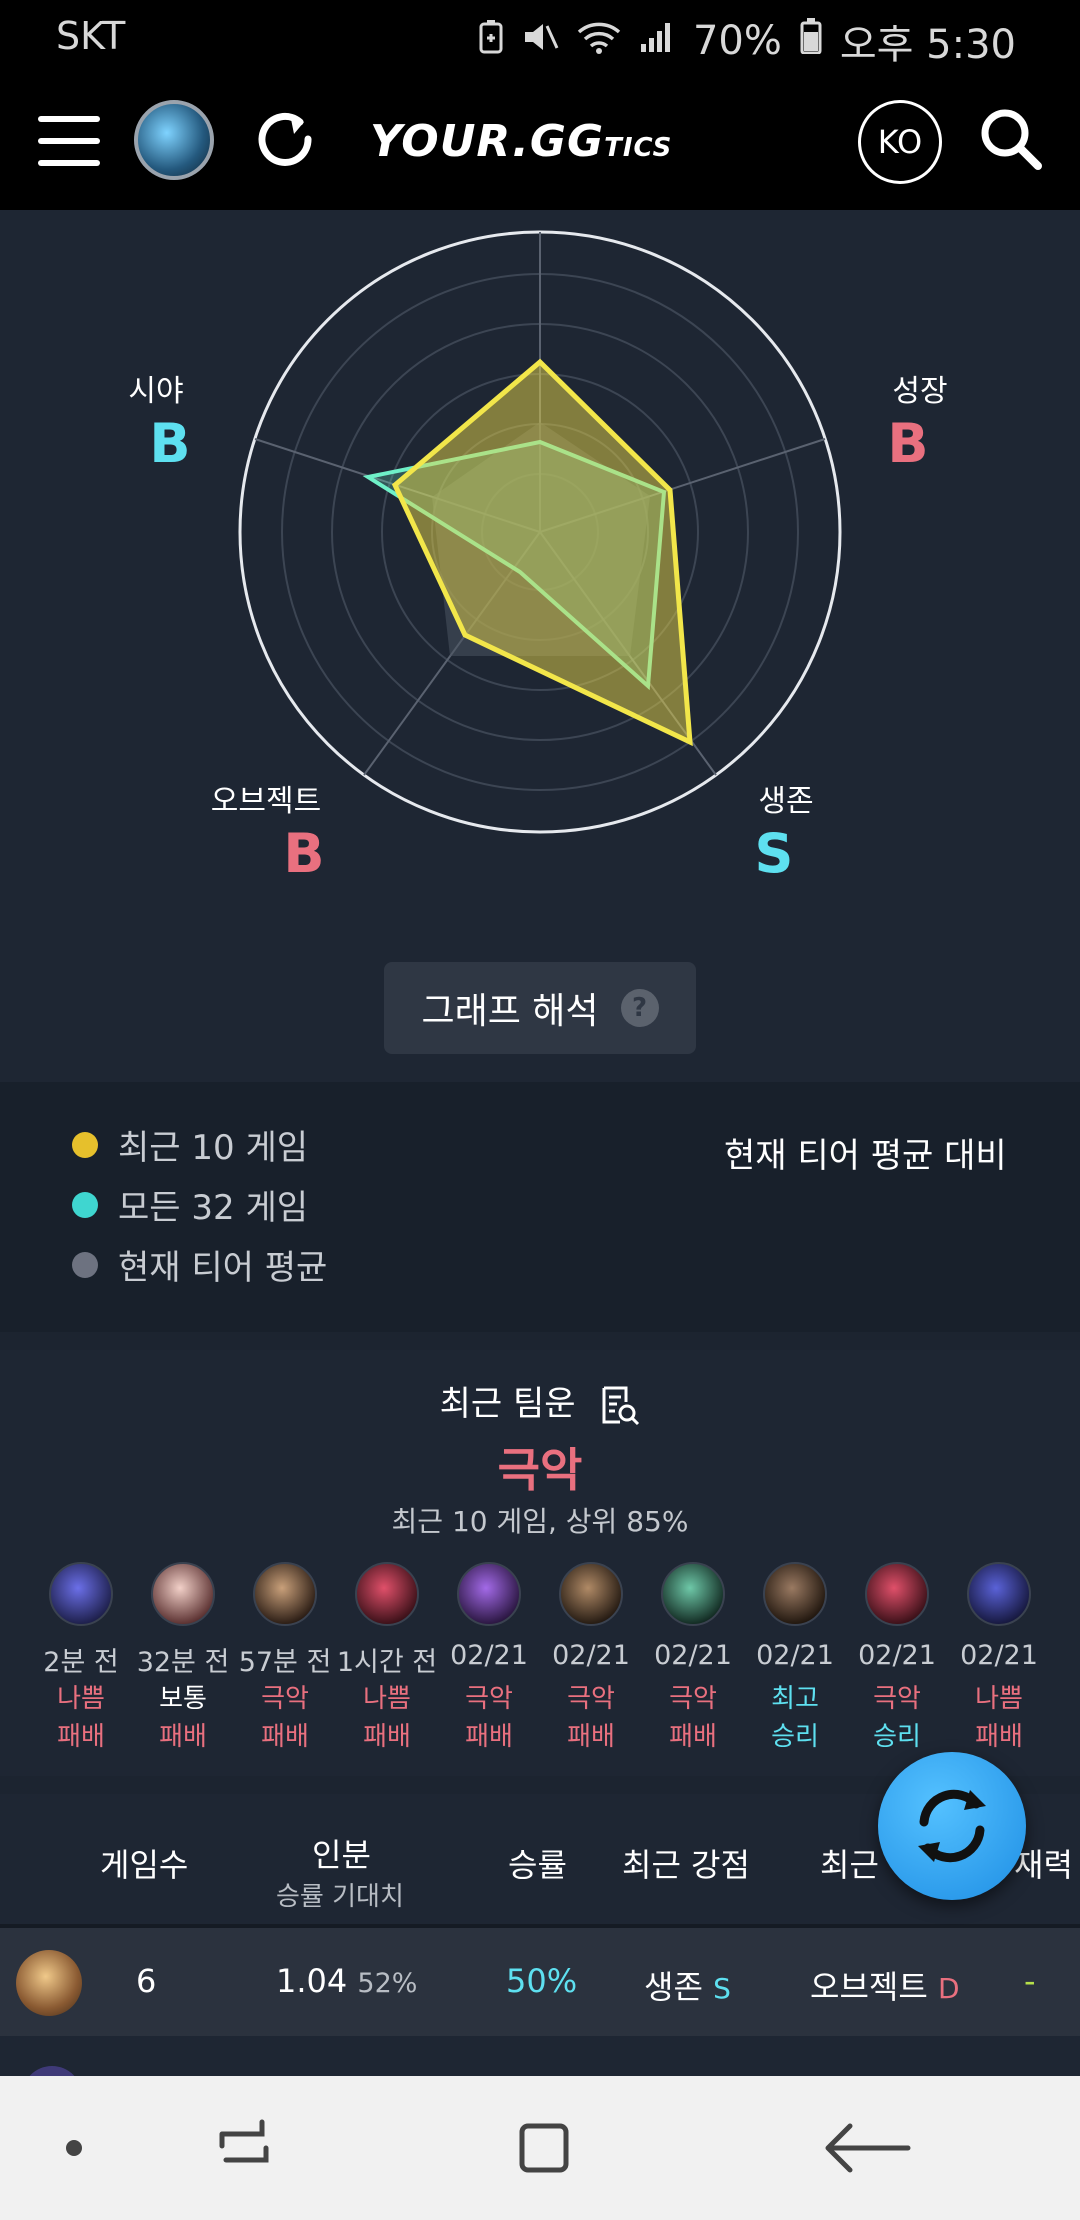 The image size is (1080, 2220). What do you see at coordinates (542, 552) in the screenshot?
I see `recent-games-area` at bounding box center [542, 552].